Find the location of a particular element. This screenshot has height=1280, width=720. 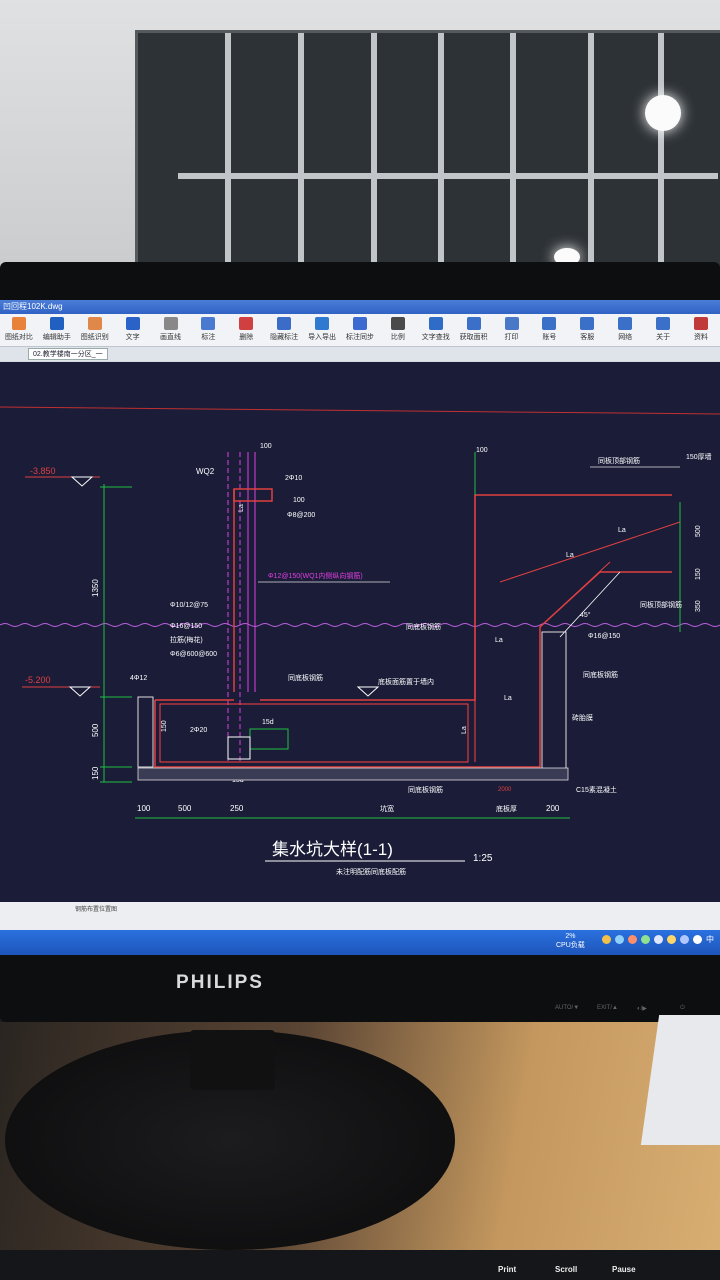

toolbar-button-12: 获取面积 is located at coordinates (474, 330).